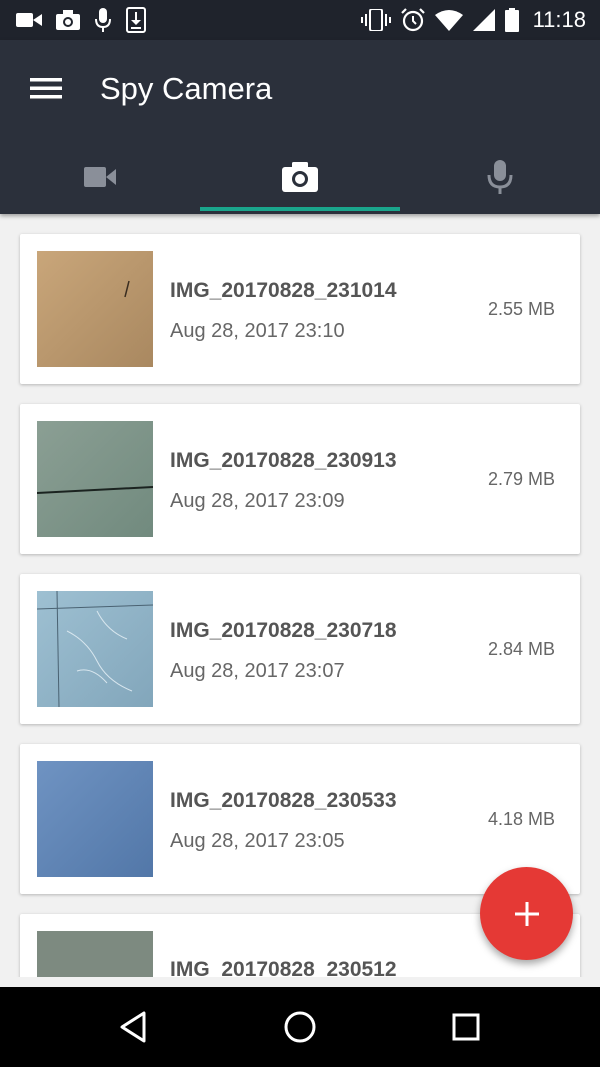 This screenshot has height=1067, width=600. Describe the element at coordinates (283, 290) in the screenshot. I see `photo-name: IMG_20170828_231014` at that location.